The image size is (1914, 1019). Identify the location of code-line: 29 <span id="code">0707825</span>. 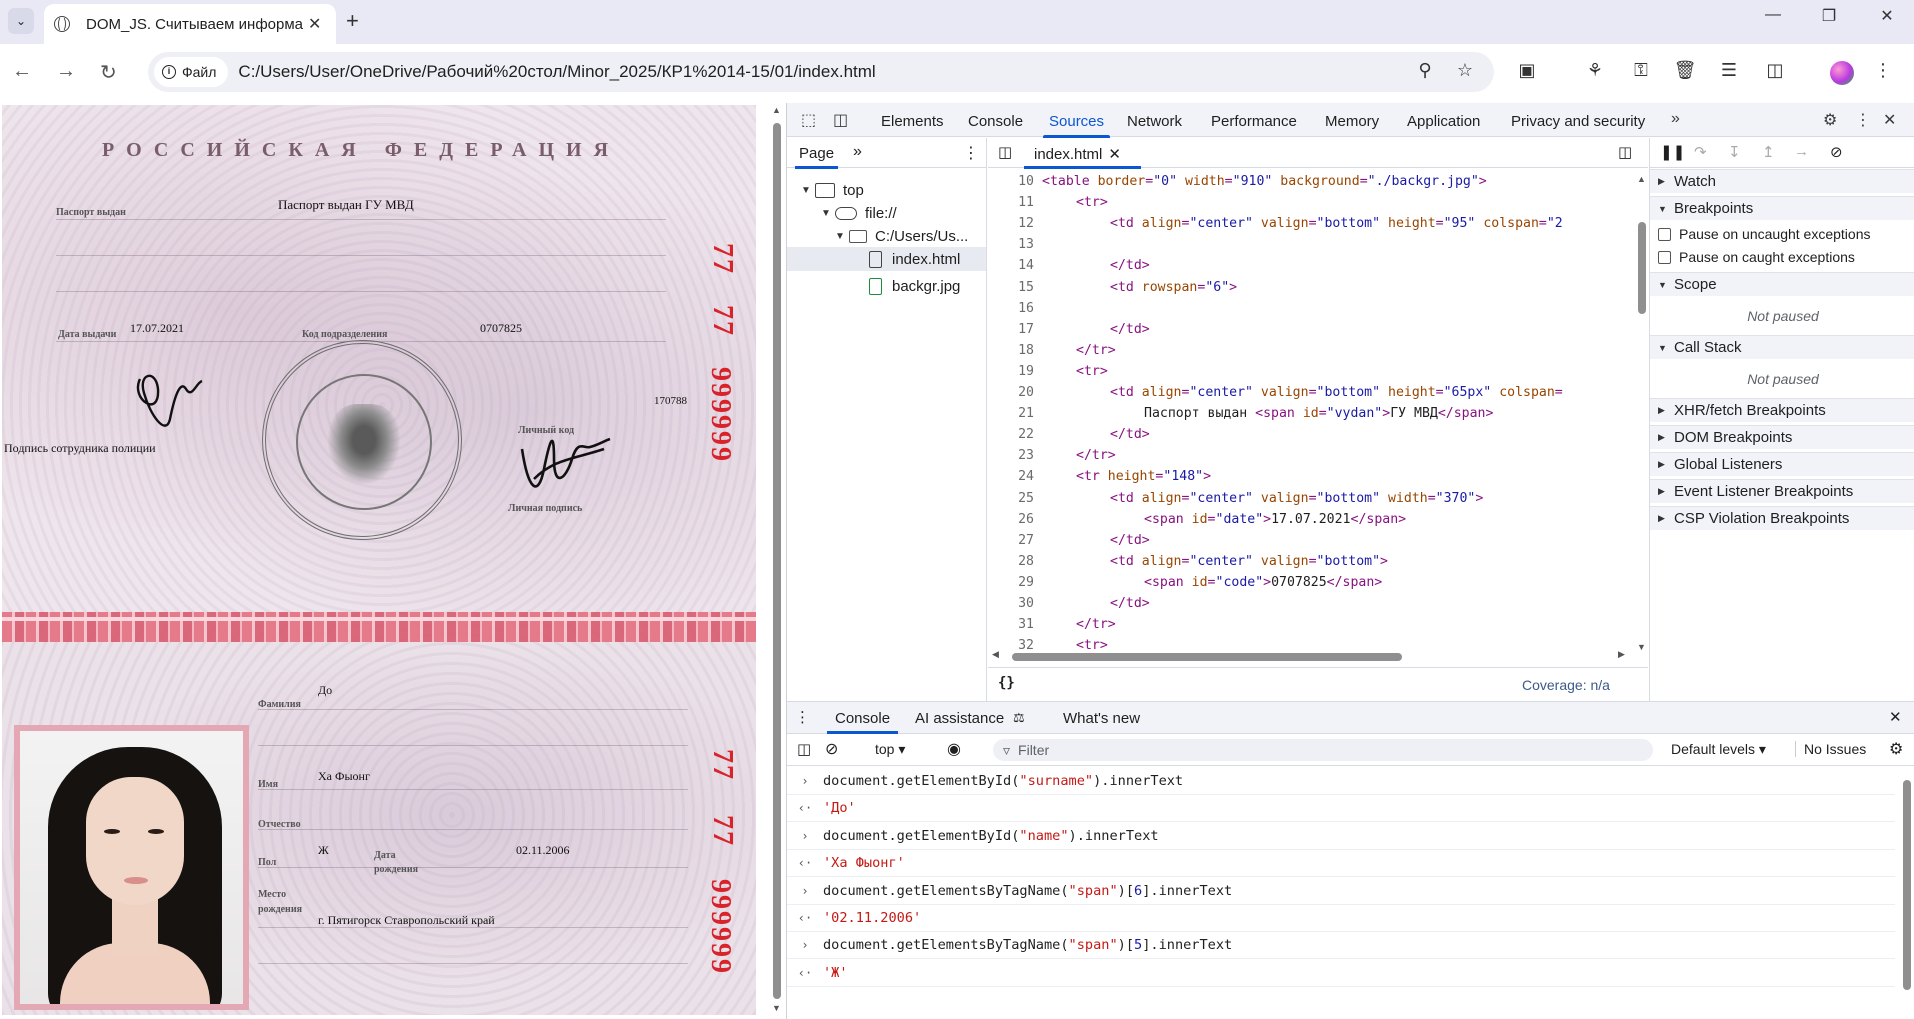
(1313, 582).